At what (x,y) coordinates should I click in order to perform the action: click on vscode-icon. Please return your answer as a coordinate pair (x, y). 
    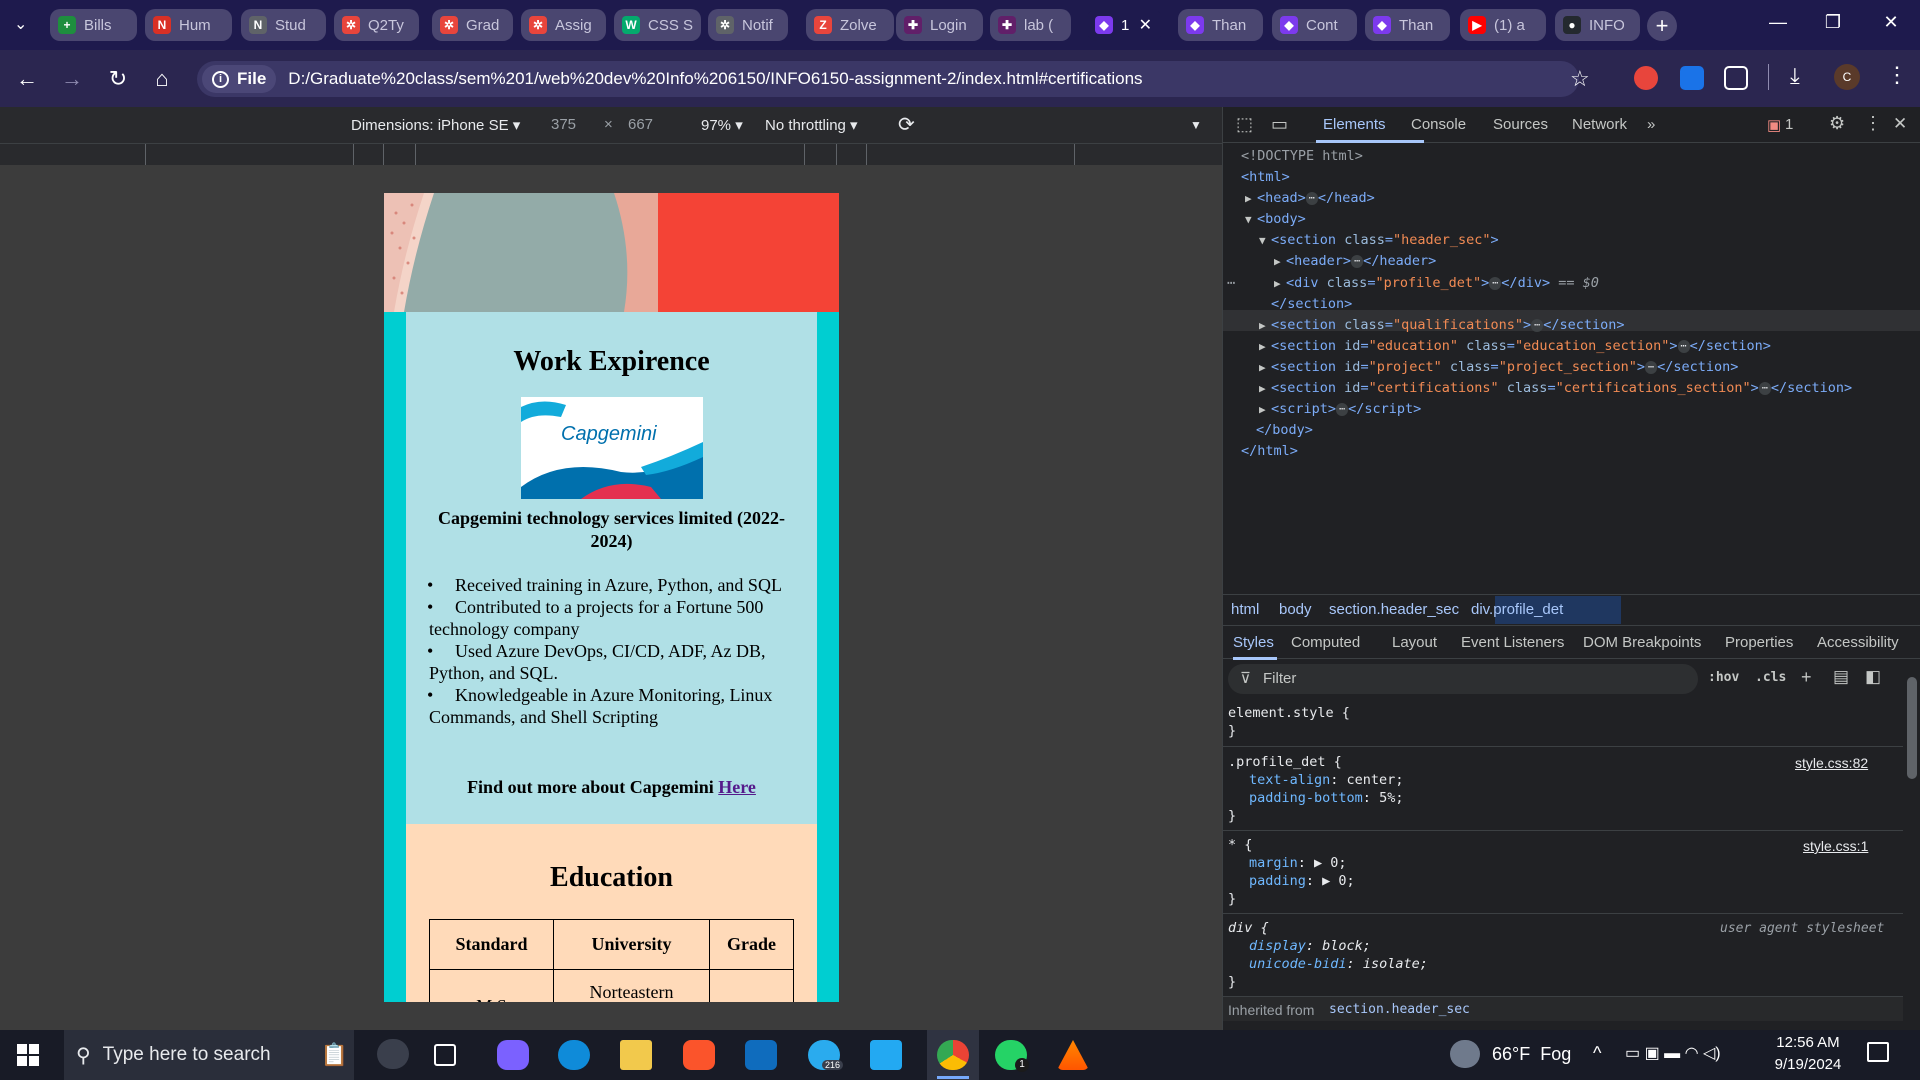
    Looking at the image, I should click on (886, 1055).